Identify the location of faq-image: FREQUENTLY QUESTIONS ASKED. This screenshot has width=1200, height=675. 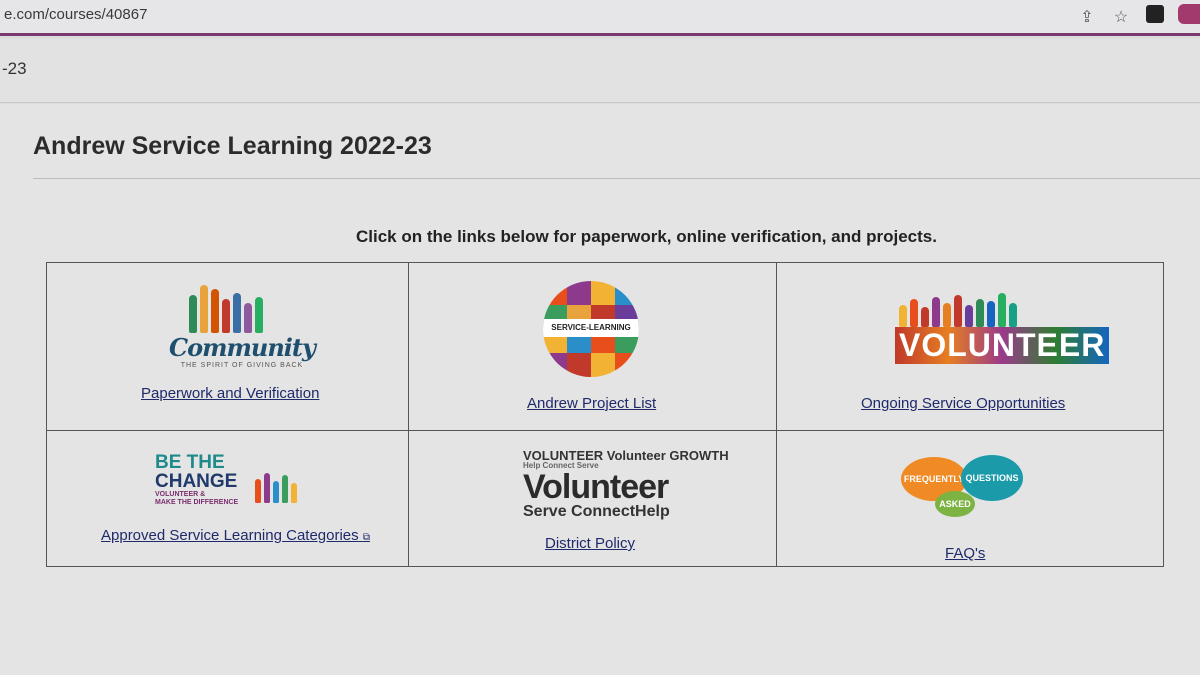
(964, 488).